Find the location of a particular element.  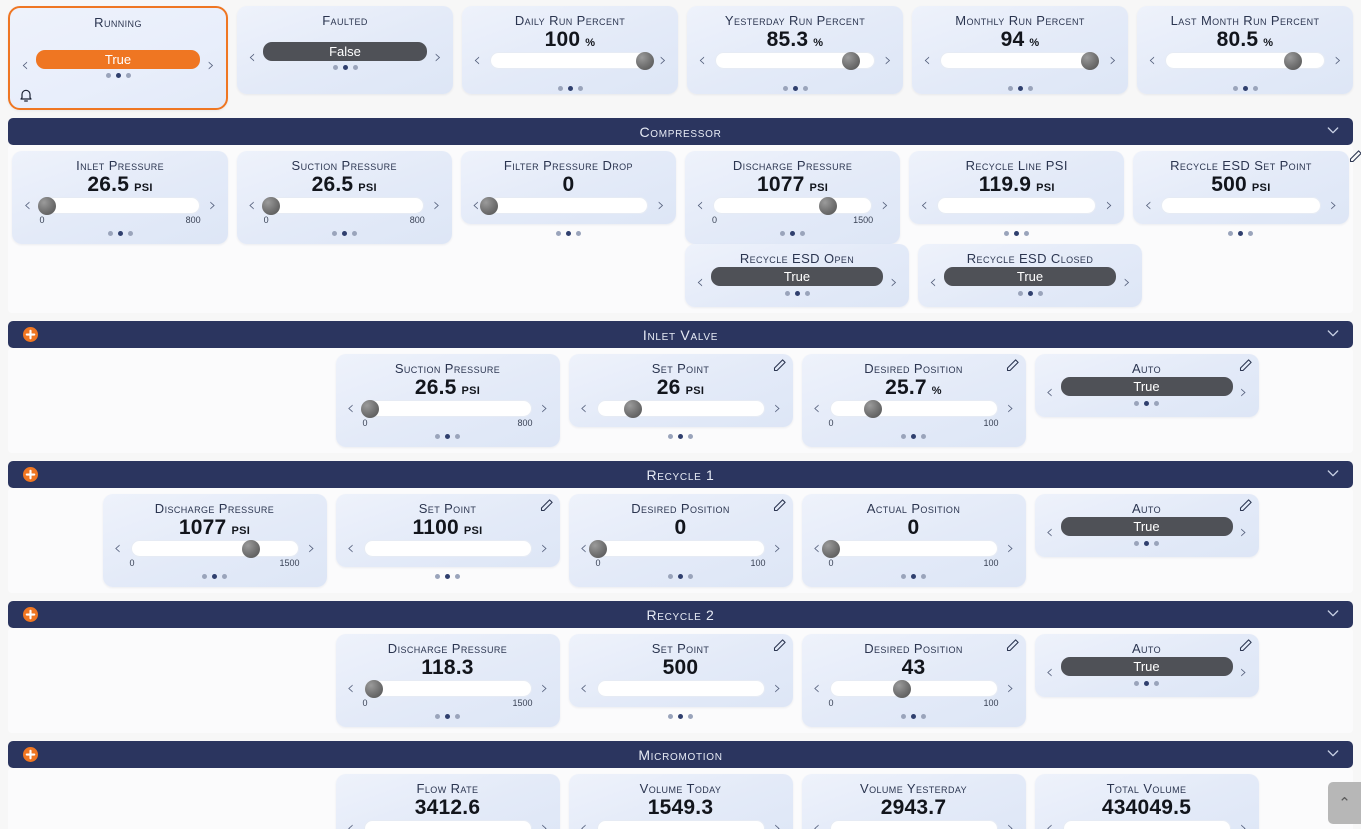

alarm-bell-icon is located at coordinates (26, 95).